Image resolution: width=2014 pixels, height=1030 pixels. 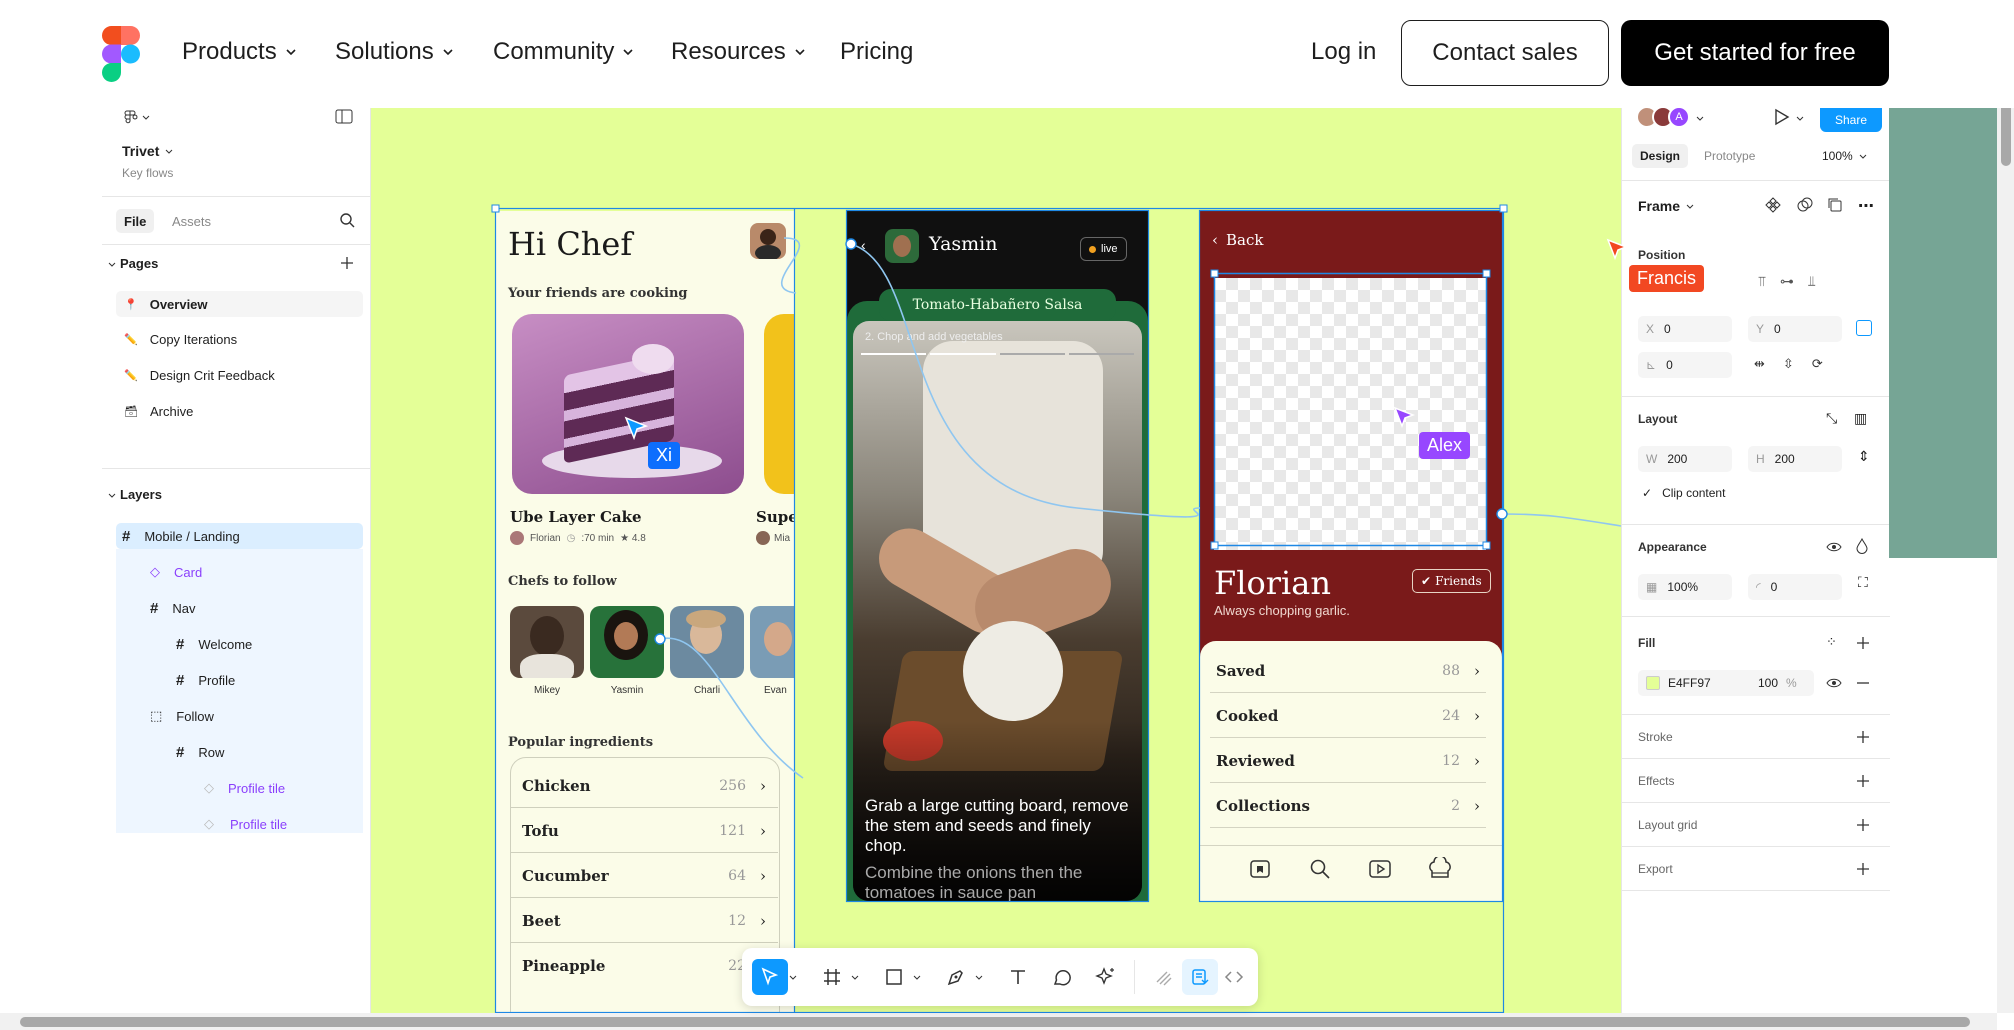 I want to click on comment-tool-button, so click(x=1062, y=977).